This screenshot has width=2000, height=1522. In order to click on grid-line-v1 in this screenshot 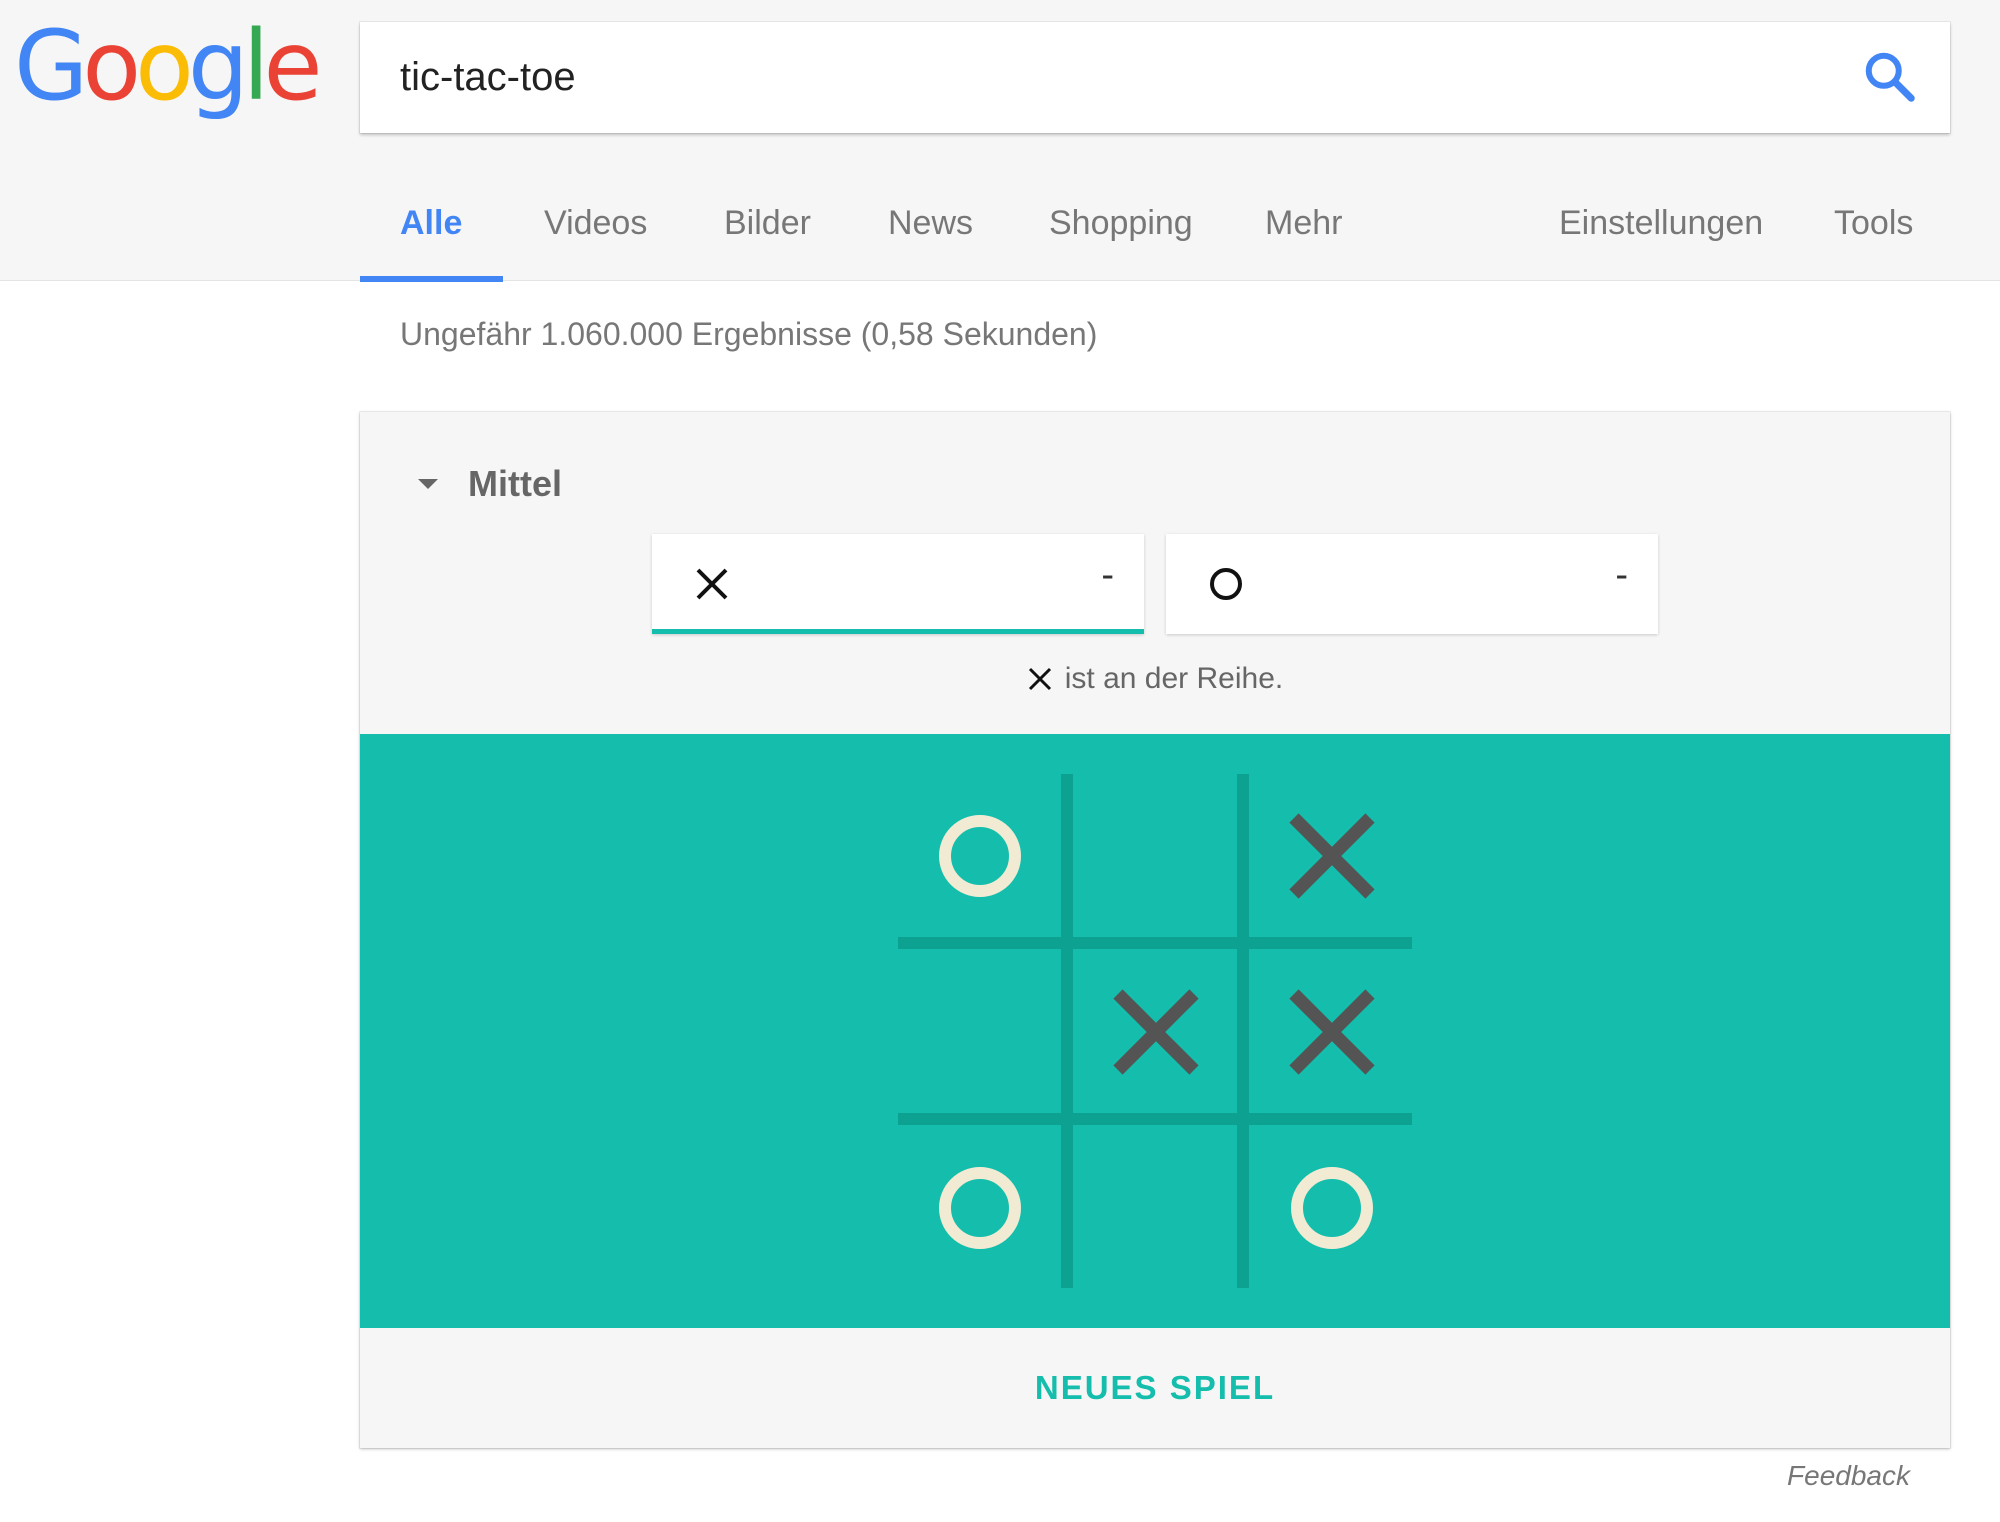, I will do `click(1067, 1031)`.